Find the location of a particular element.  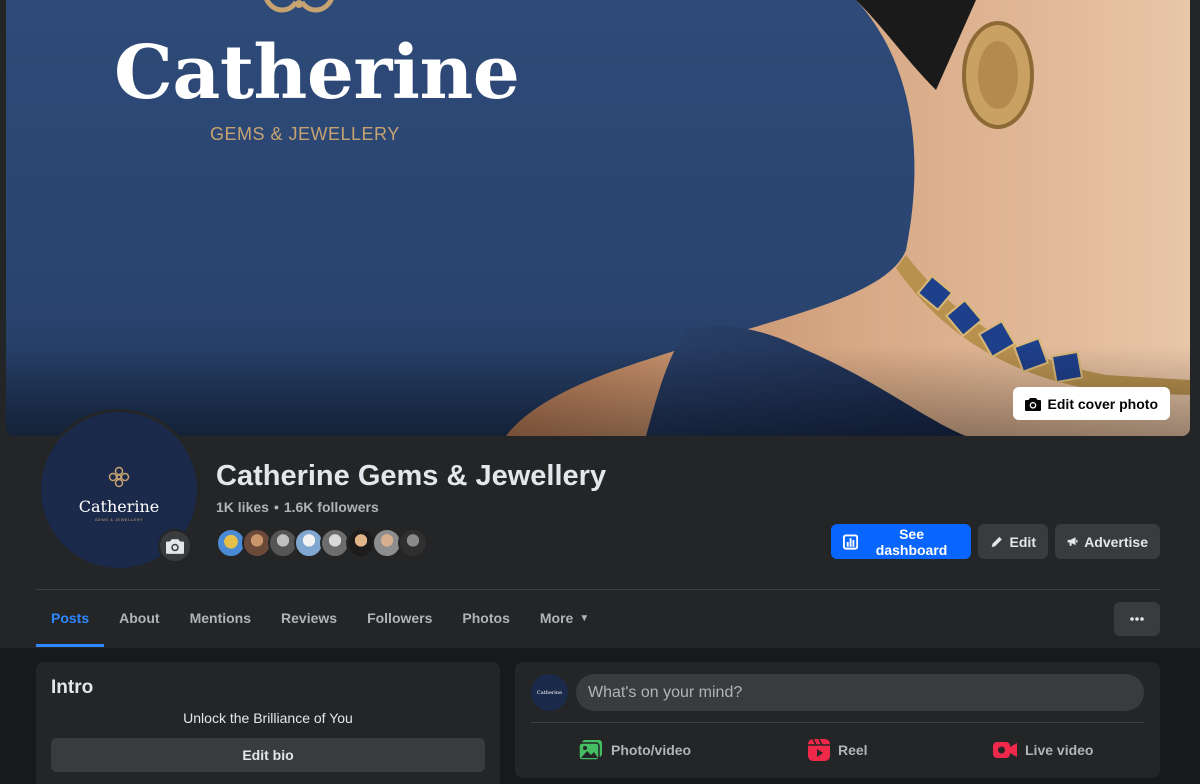

composer-avatar: Catherine is located at coordinates (549, 692).